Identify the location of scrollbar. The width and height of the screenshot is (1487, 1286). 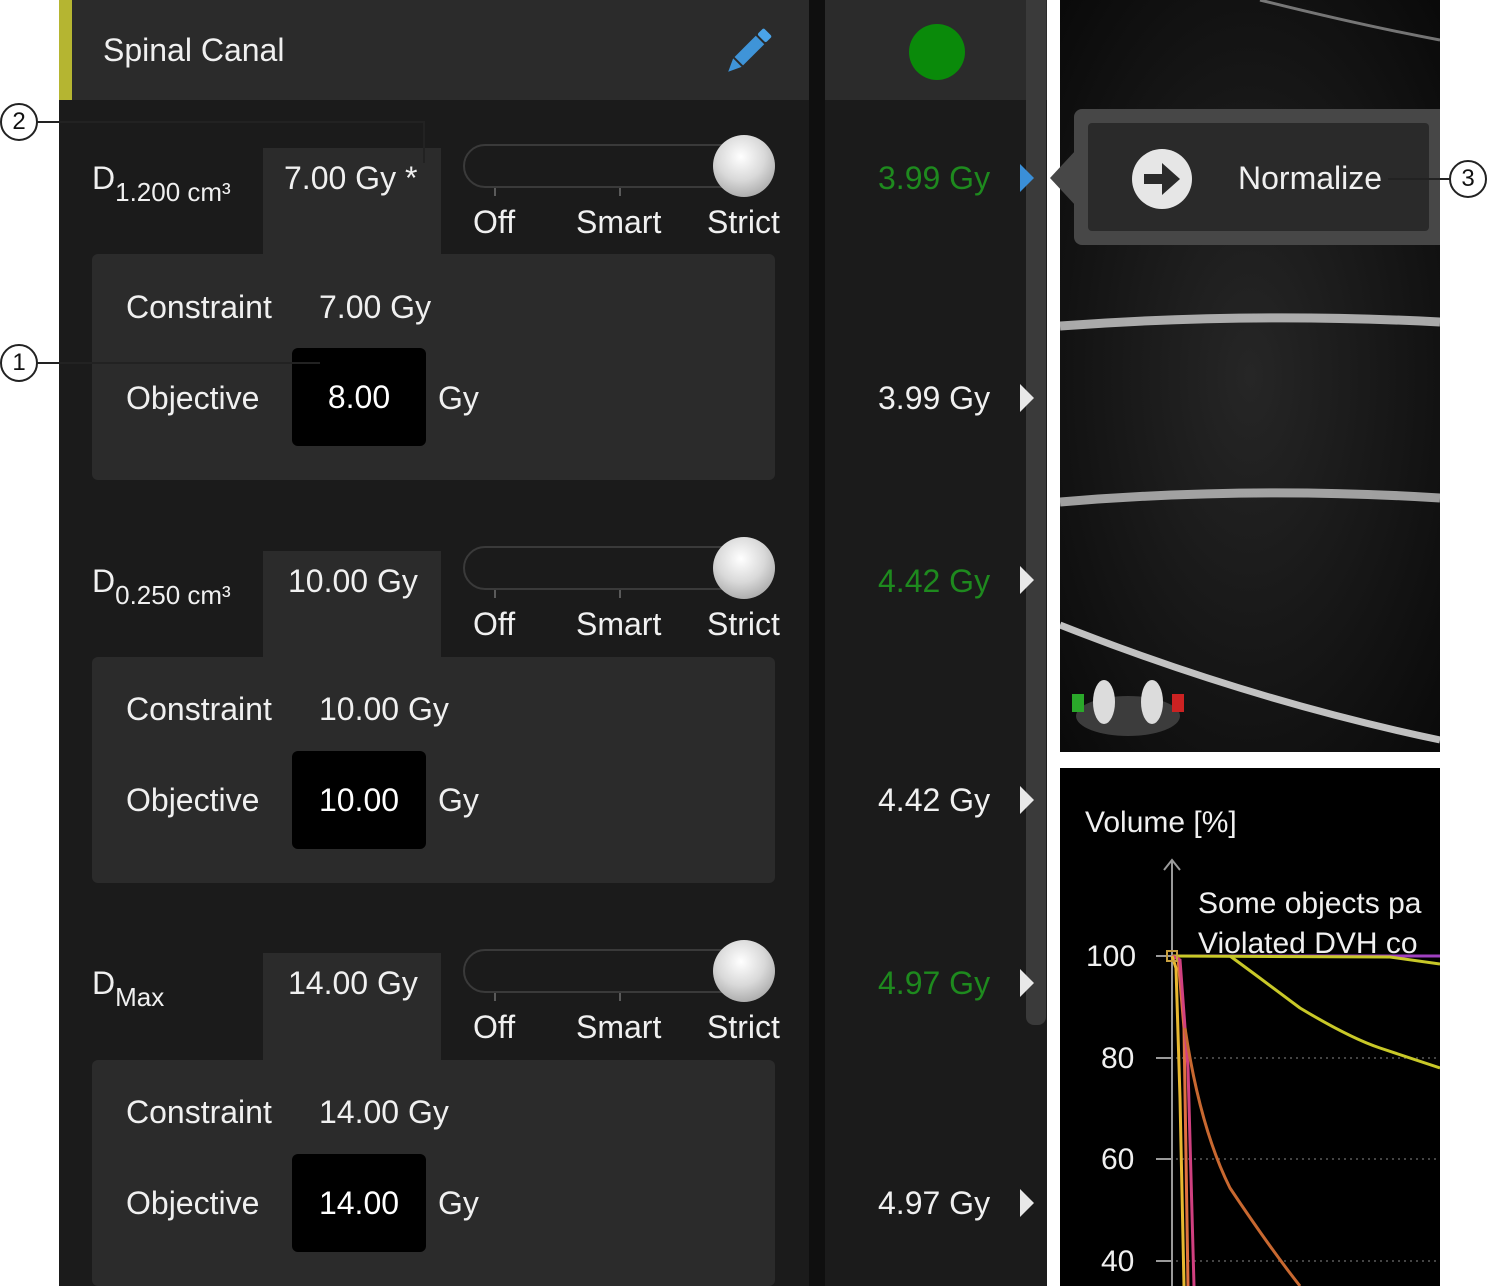
(1036, 512).